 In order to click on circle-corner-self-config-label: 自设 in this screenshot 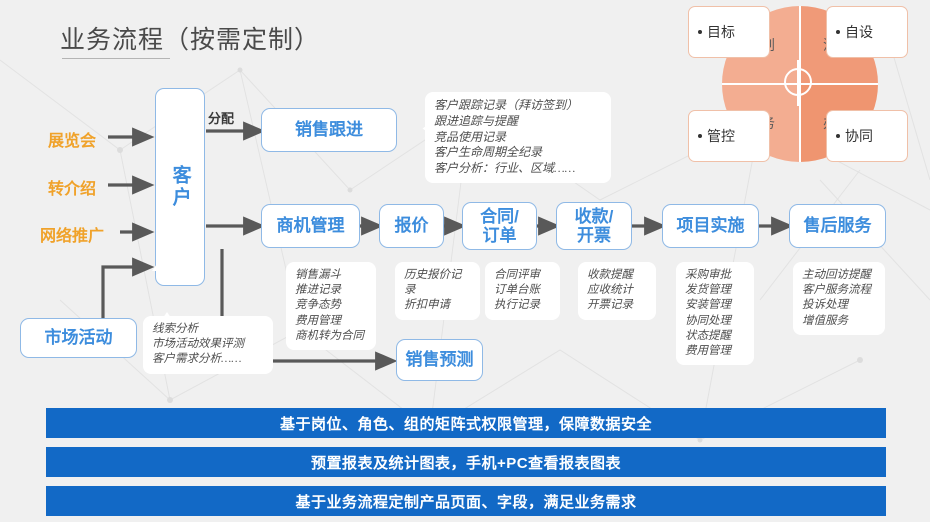, I will do `click(859, 32)`.